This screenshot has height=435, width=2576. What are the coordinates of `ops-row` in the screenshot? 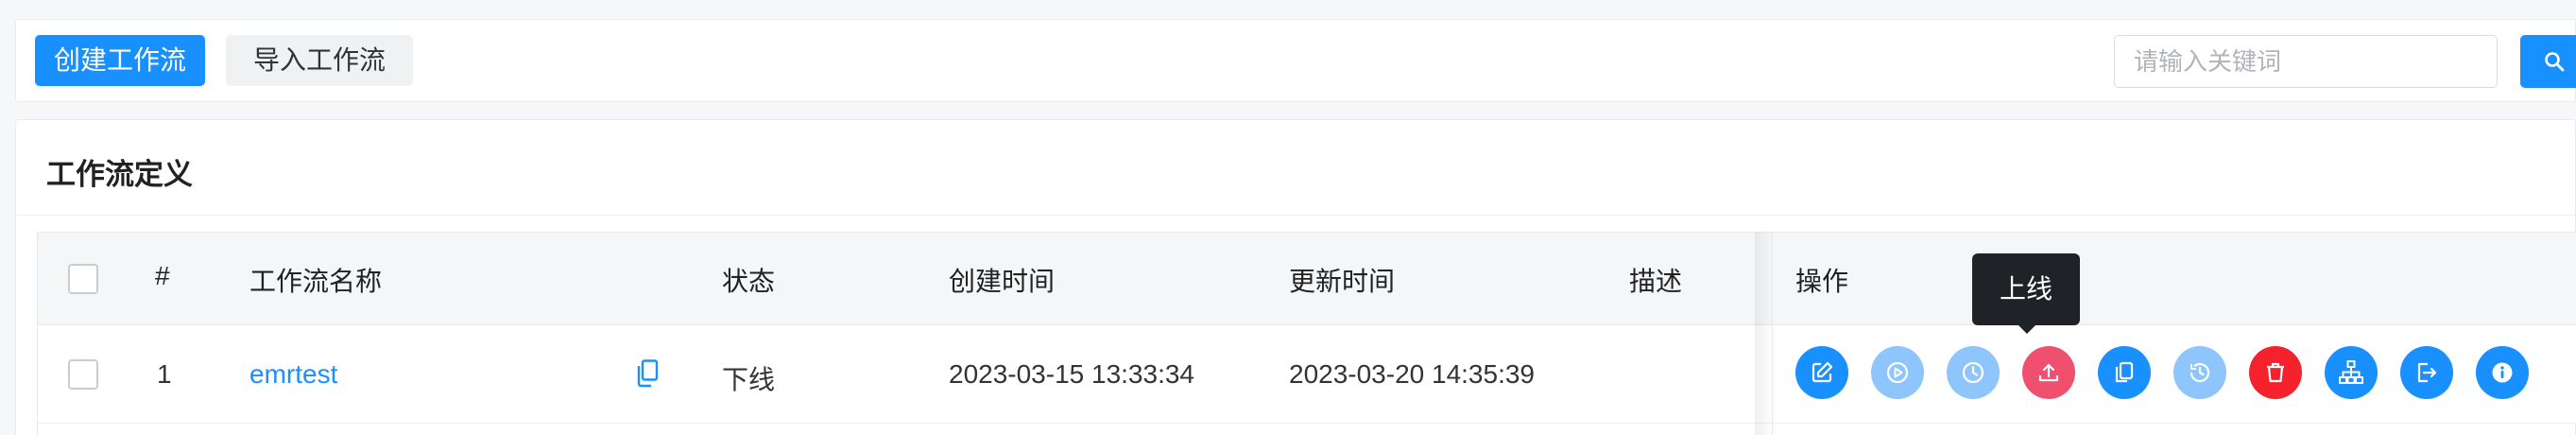 It's located at (2174, 374).